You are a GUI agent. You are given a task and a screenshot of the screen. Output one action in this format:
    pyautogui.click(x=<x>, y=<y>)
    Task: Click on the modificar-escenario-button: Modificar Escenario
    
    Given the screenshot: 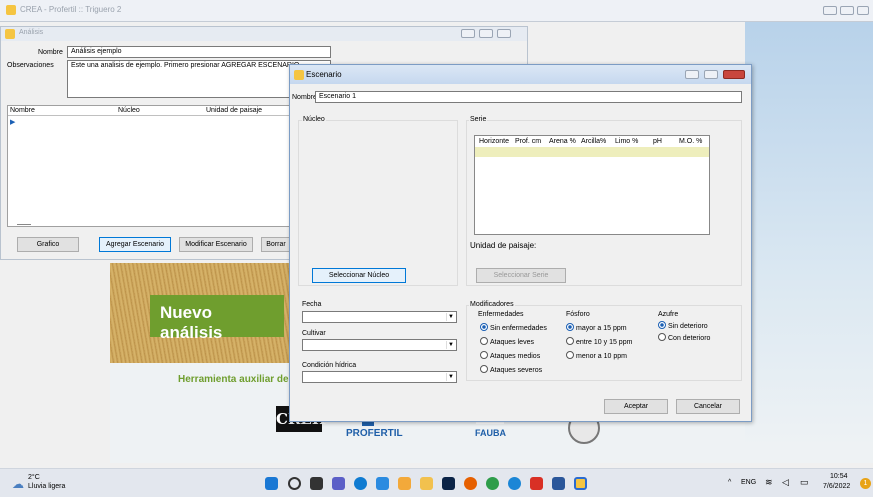 What is the action you would take?
    pyautogui.click(x=216, y=244)
    